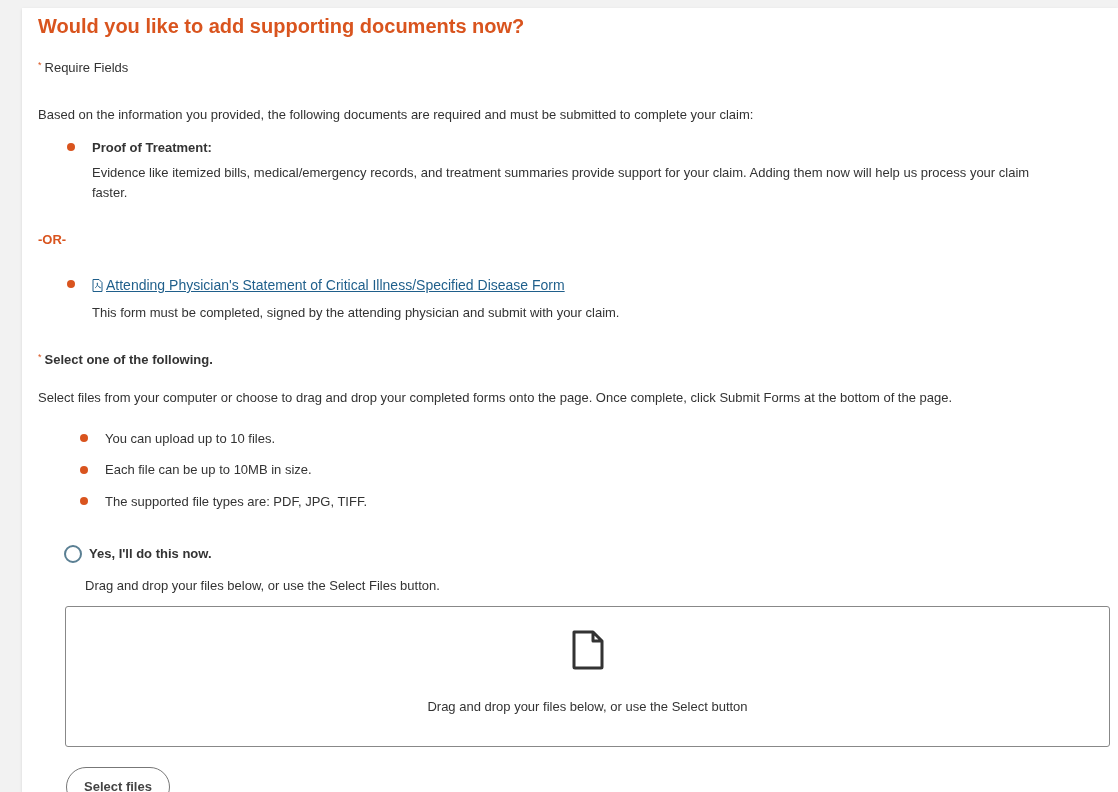  I want to click on or-separator: -OR-, so click(53, 239).